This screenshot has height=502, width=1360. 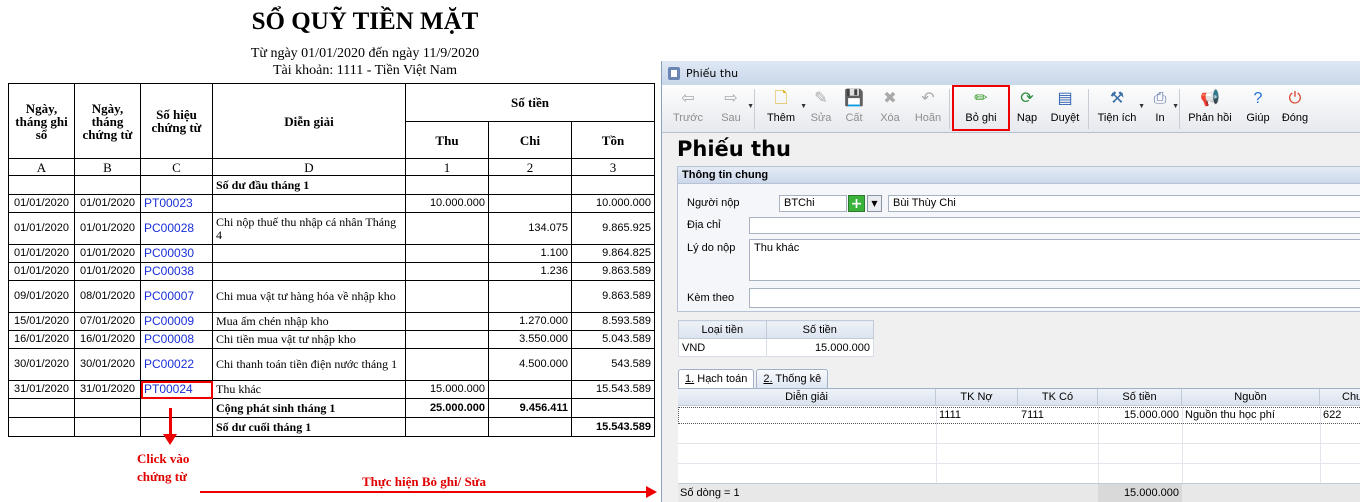 I want to click on toolbar-button-arrow-right: ⇨ Sau ▼, so click(x=732, y=108).